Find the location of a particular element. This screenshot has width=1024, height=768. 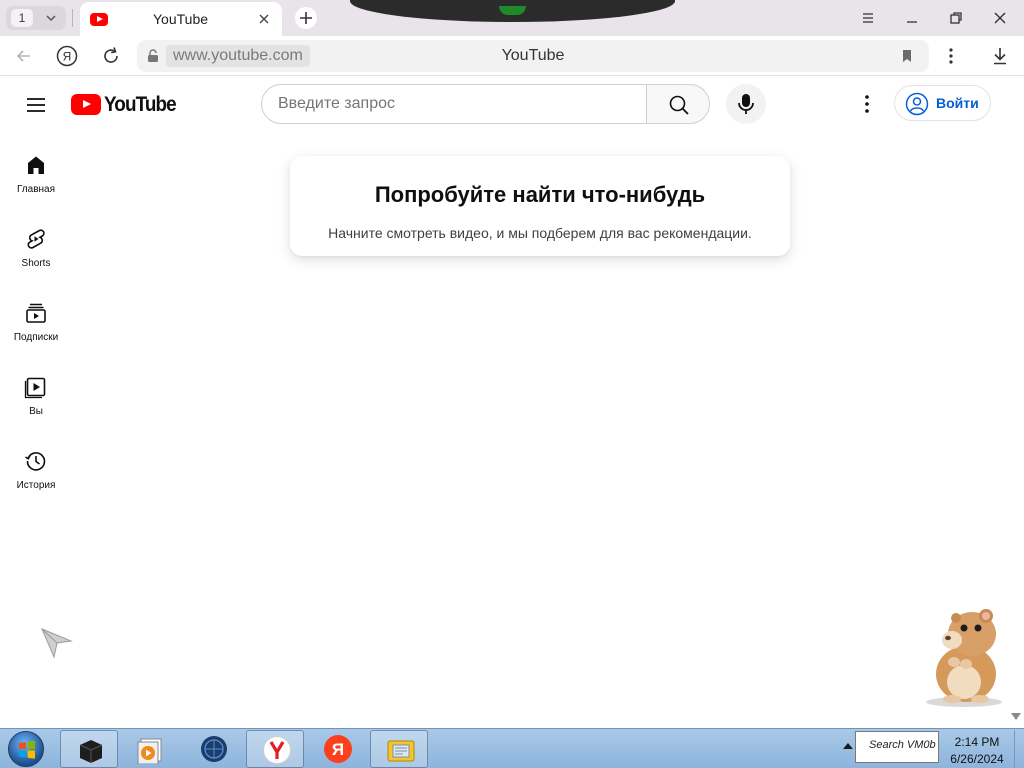

virtualbox-icon is located at coordinates (91, 751).